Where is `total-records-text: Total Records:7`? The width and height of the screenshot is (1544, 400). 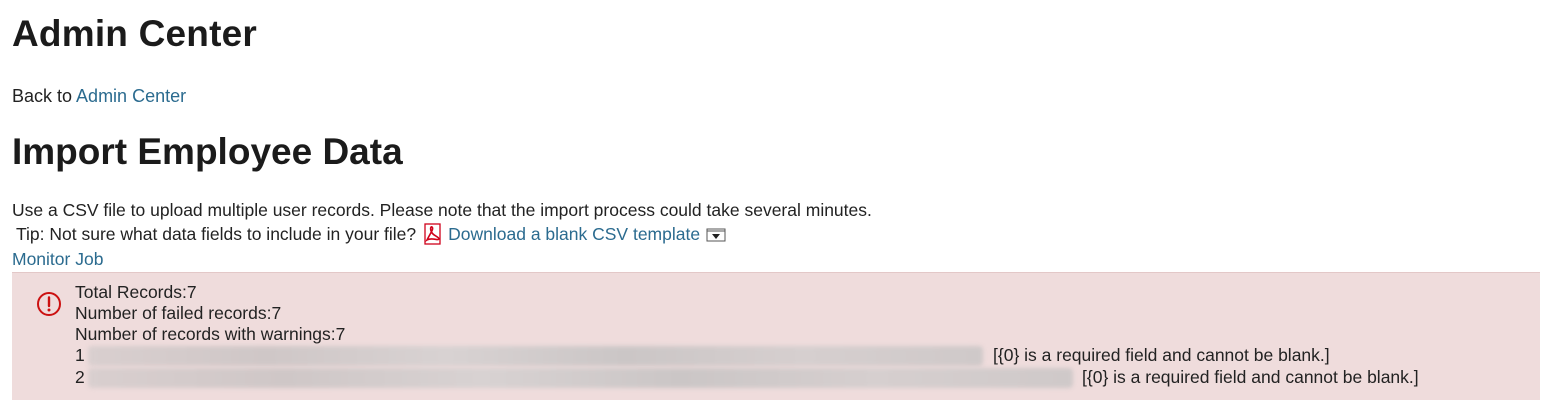 total-records-text: Total Records:7 is located at coordinates (136, 292).